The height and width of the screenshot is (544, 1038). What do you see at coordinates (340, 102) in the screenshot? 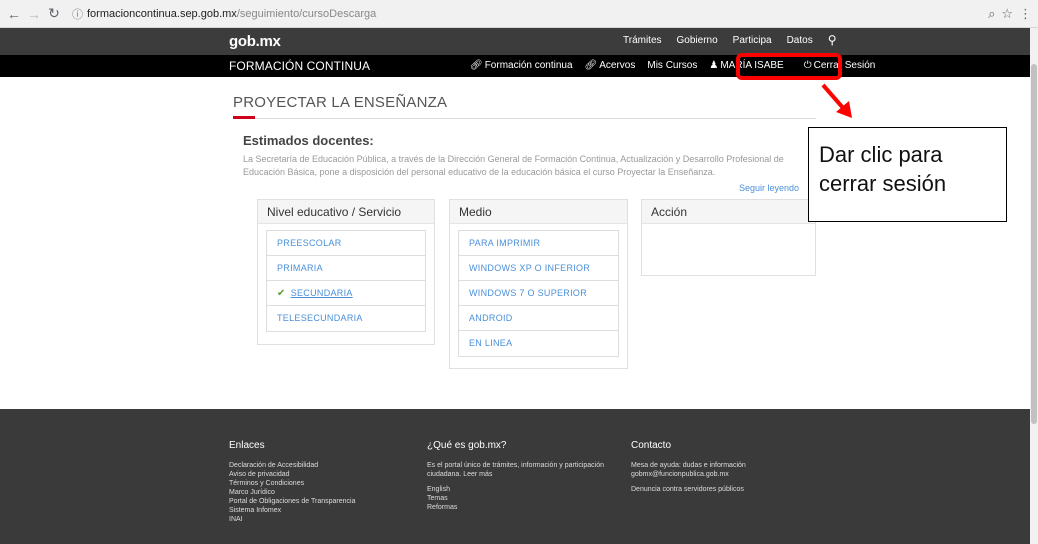
I see `page-title: PROYECTAR LA ENSEÑANZA` at bounding box center [340, 102].